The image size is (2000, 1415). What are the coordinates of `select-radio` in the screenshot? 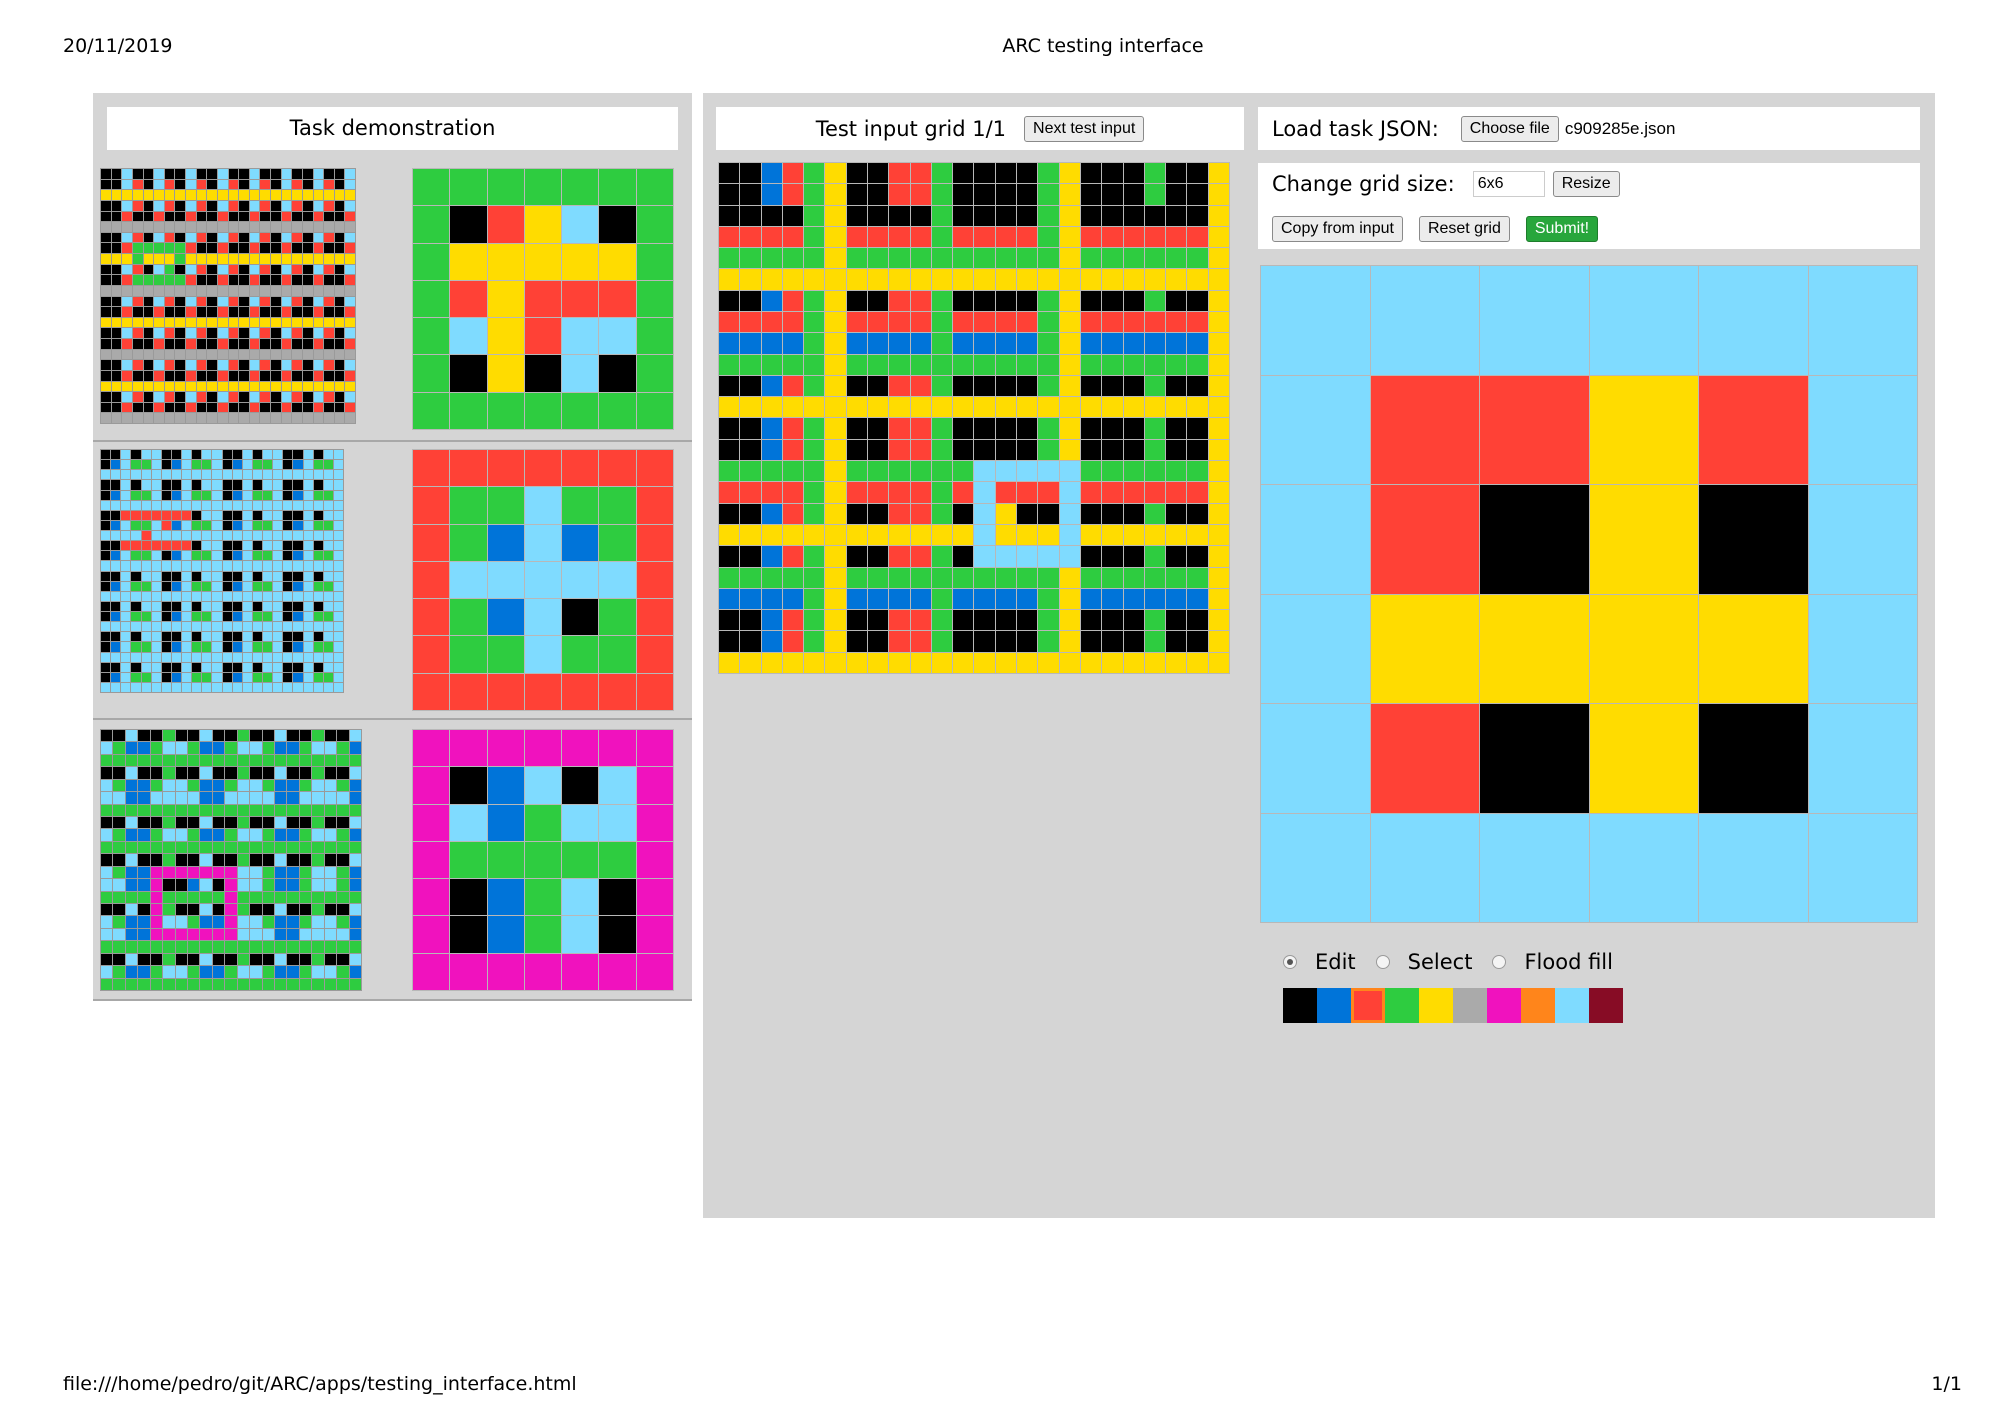 It's located at (1382, 962).